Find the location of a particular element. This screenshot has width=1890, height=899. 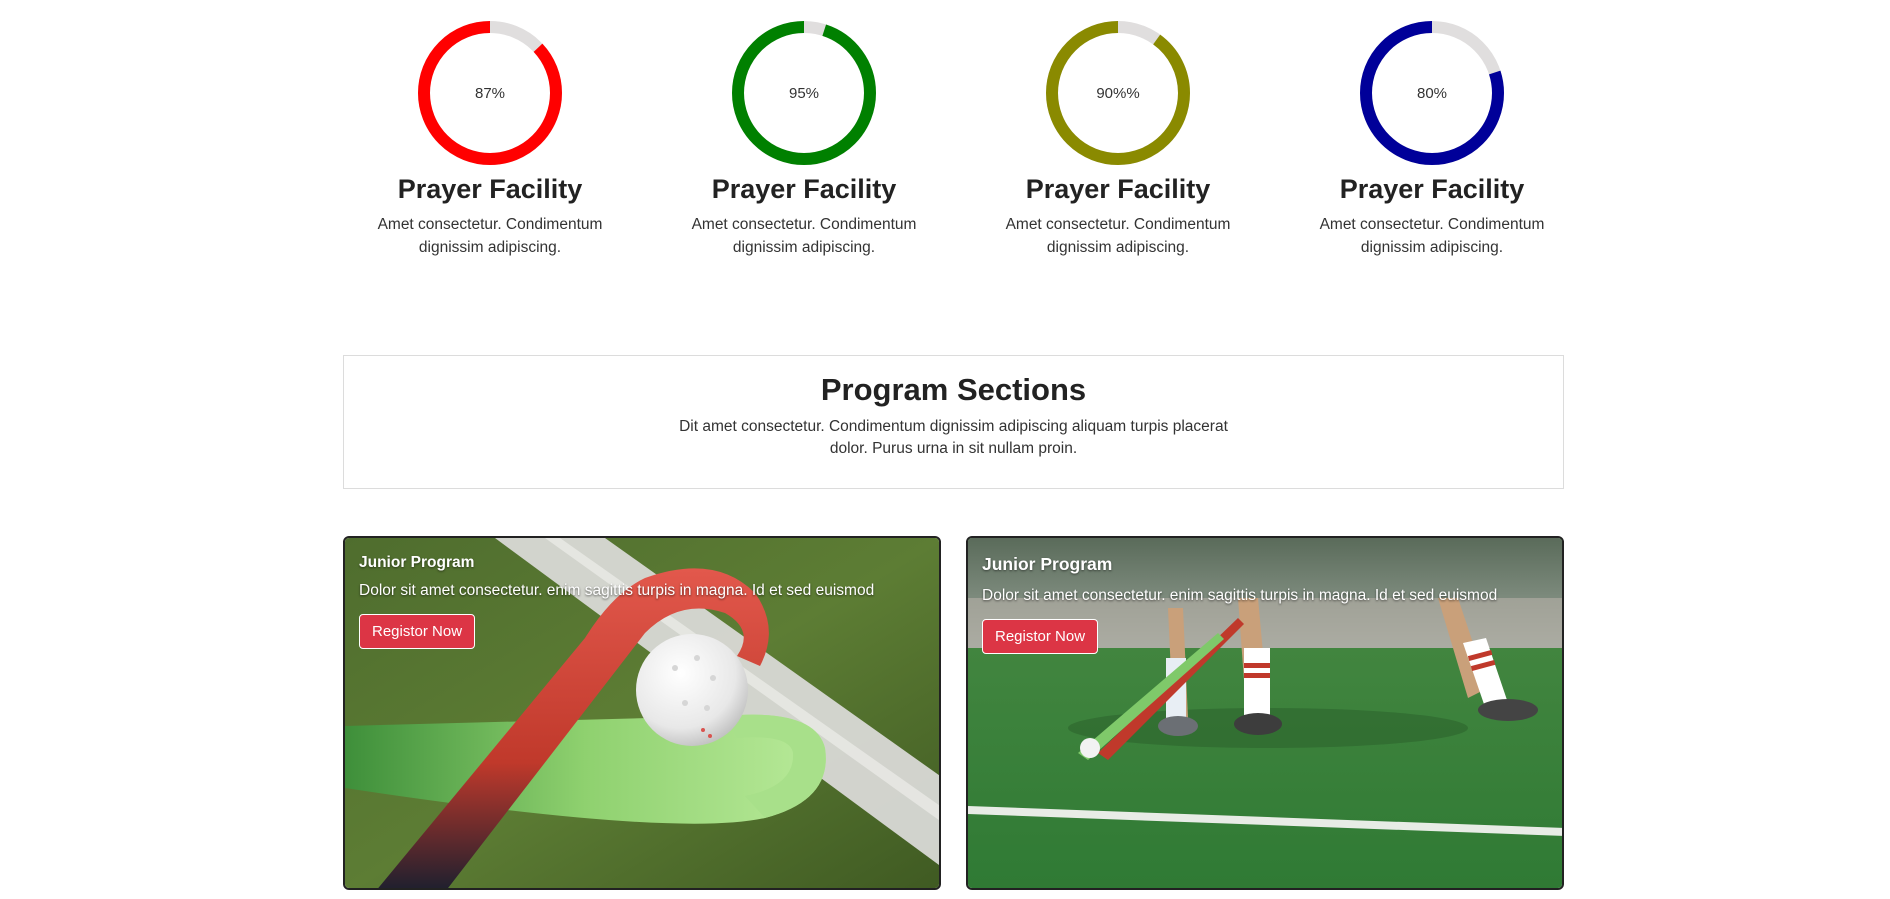

section-title: Program Sections is located at coordinates (953, 389).